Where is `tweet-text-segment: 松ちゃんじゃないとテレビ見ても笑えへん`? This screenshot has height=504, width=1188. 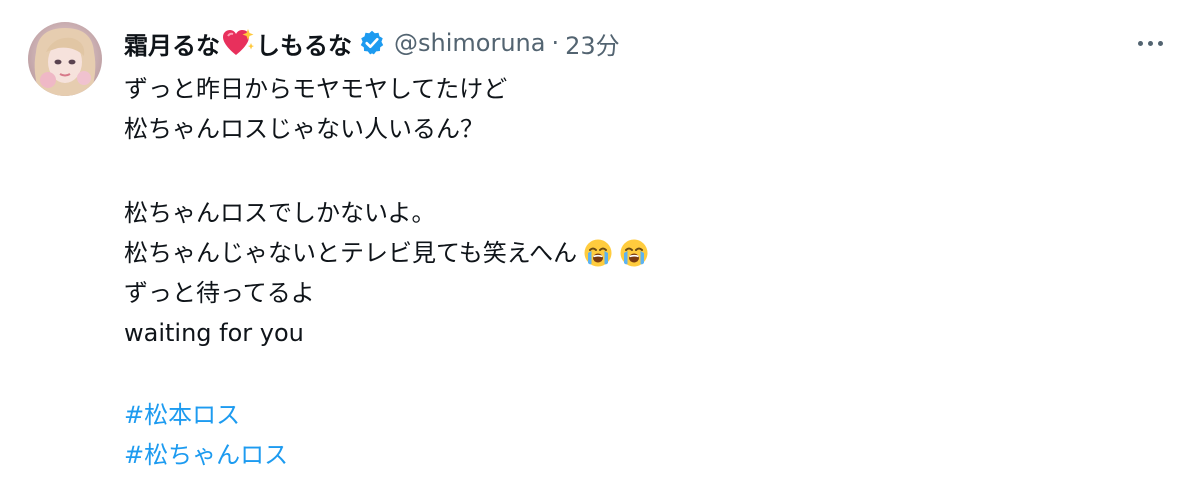 tweet-text-segment: 松ちゃんじゃないとテレビ見ても笑えへん is located at coordinates (351, 253).